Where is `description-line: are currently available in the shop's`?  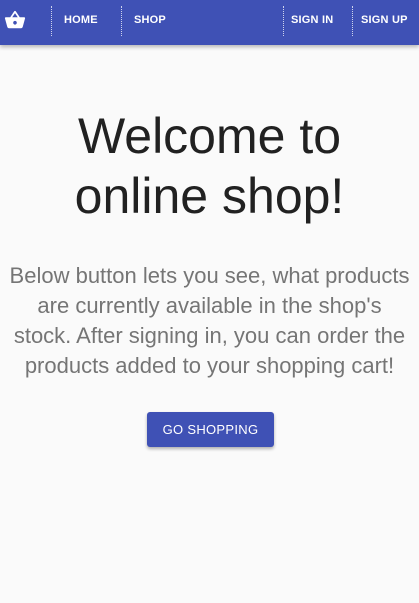
description-line: are currently available in the shop's is located at coordinates (209, 305).